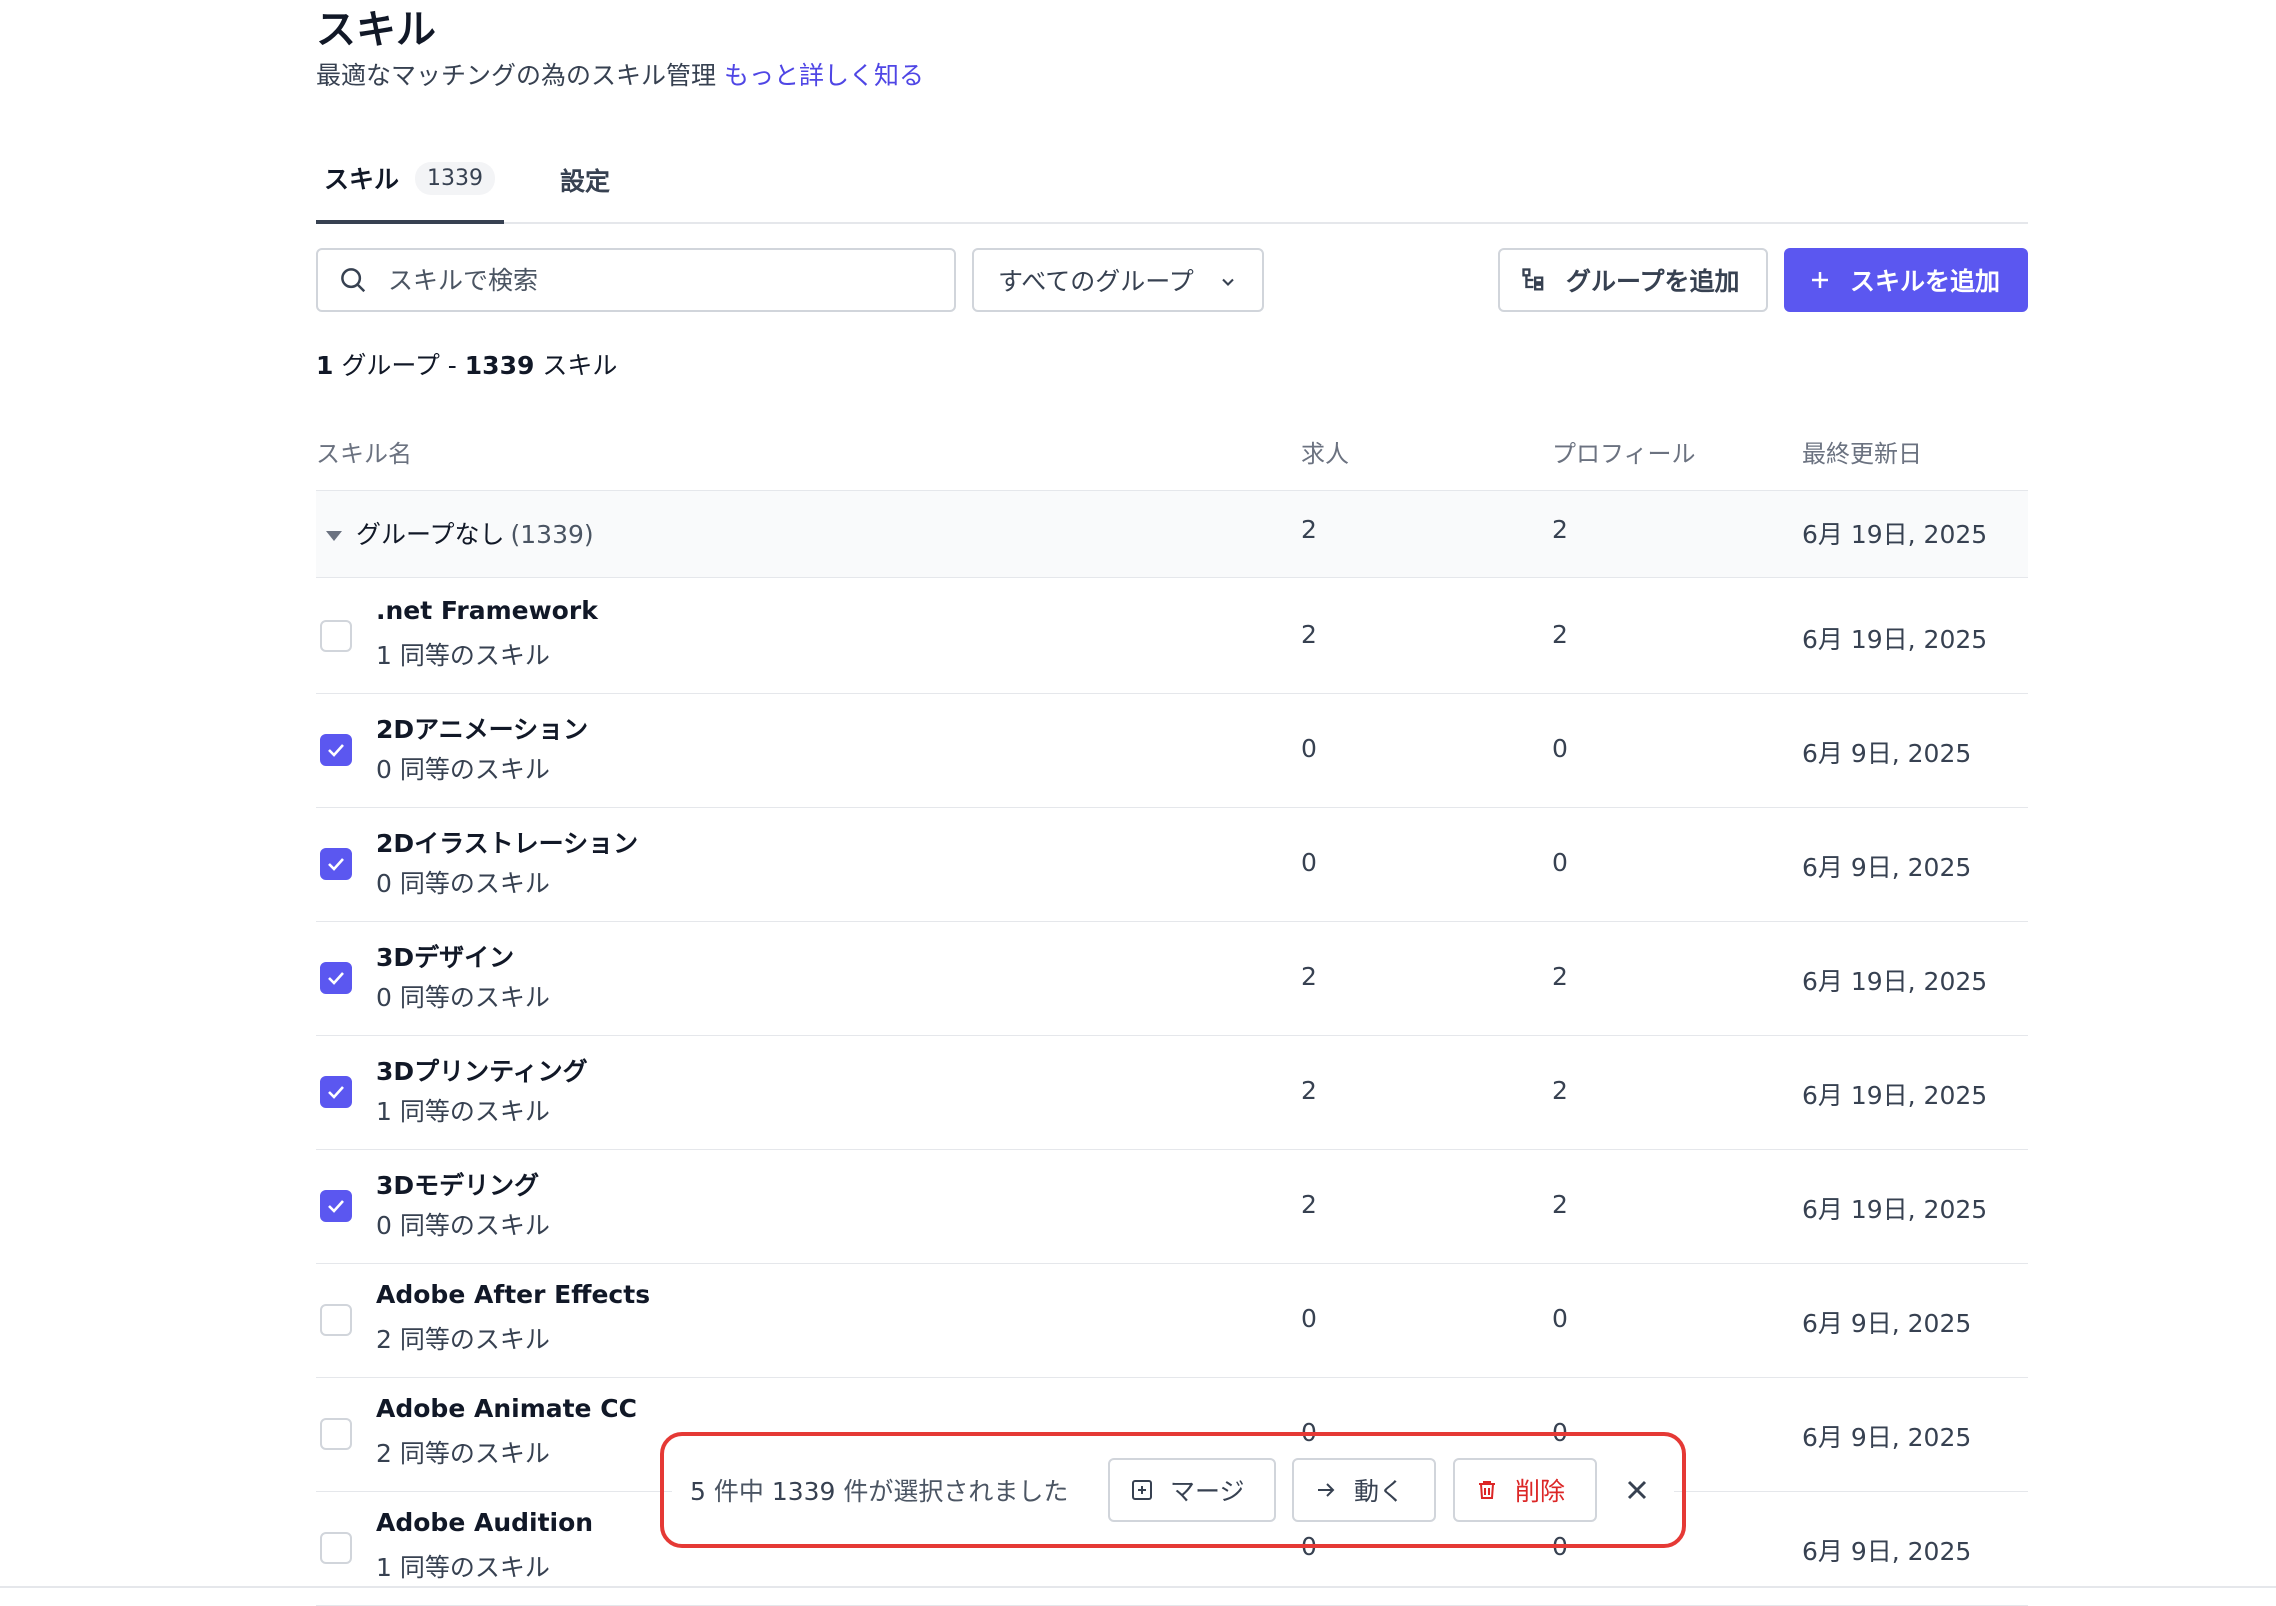  I want to click on skill-name: Adobe Animate CC, so click(506, 1408).